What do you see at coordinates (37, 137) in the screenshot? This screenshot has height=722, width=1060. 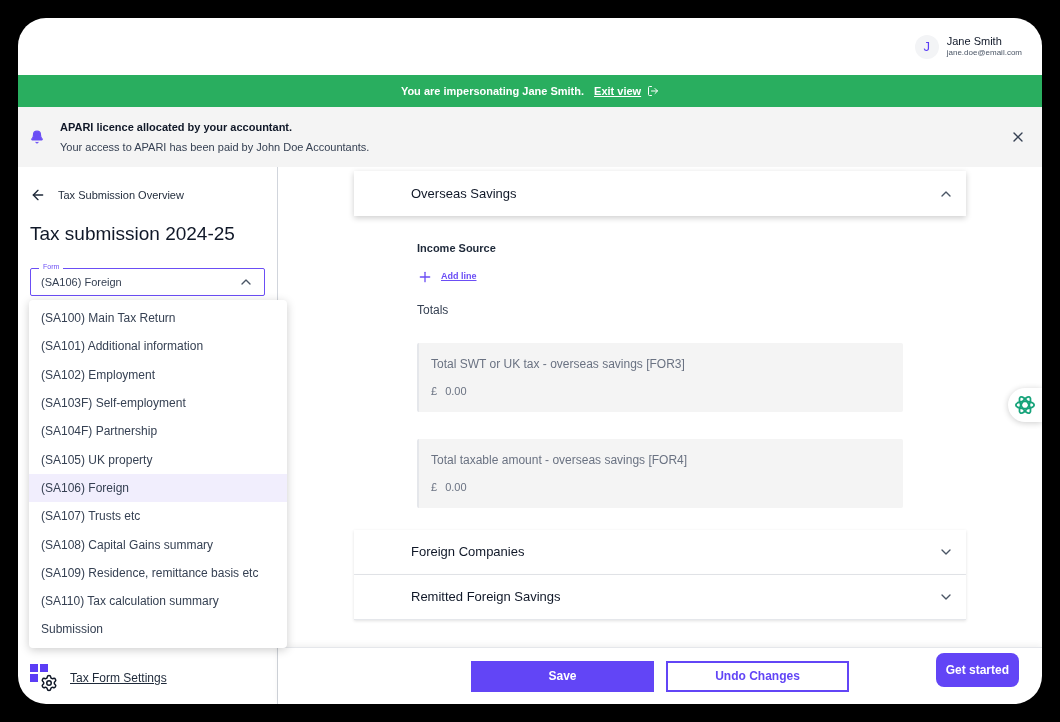 I see `bell-icon` at bounding box center [37, 137].